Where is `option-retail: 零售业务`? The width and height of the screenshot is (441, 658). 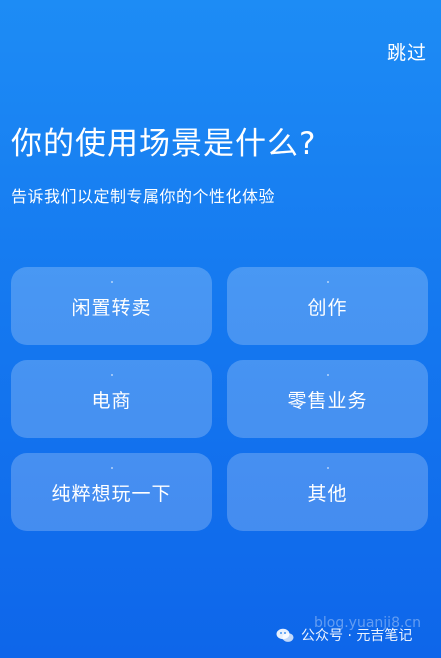
option-retail: 零售业务 is located at coordinates (327, 399).